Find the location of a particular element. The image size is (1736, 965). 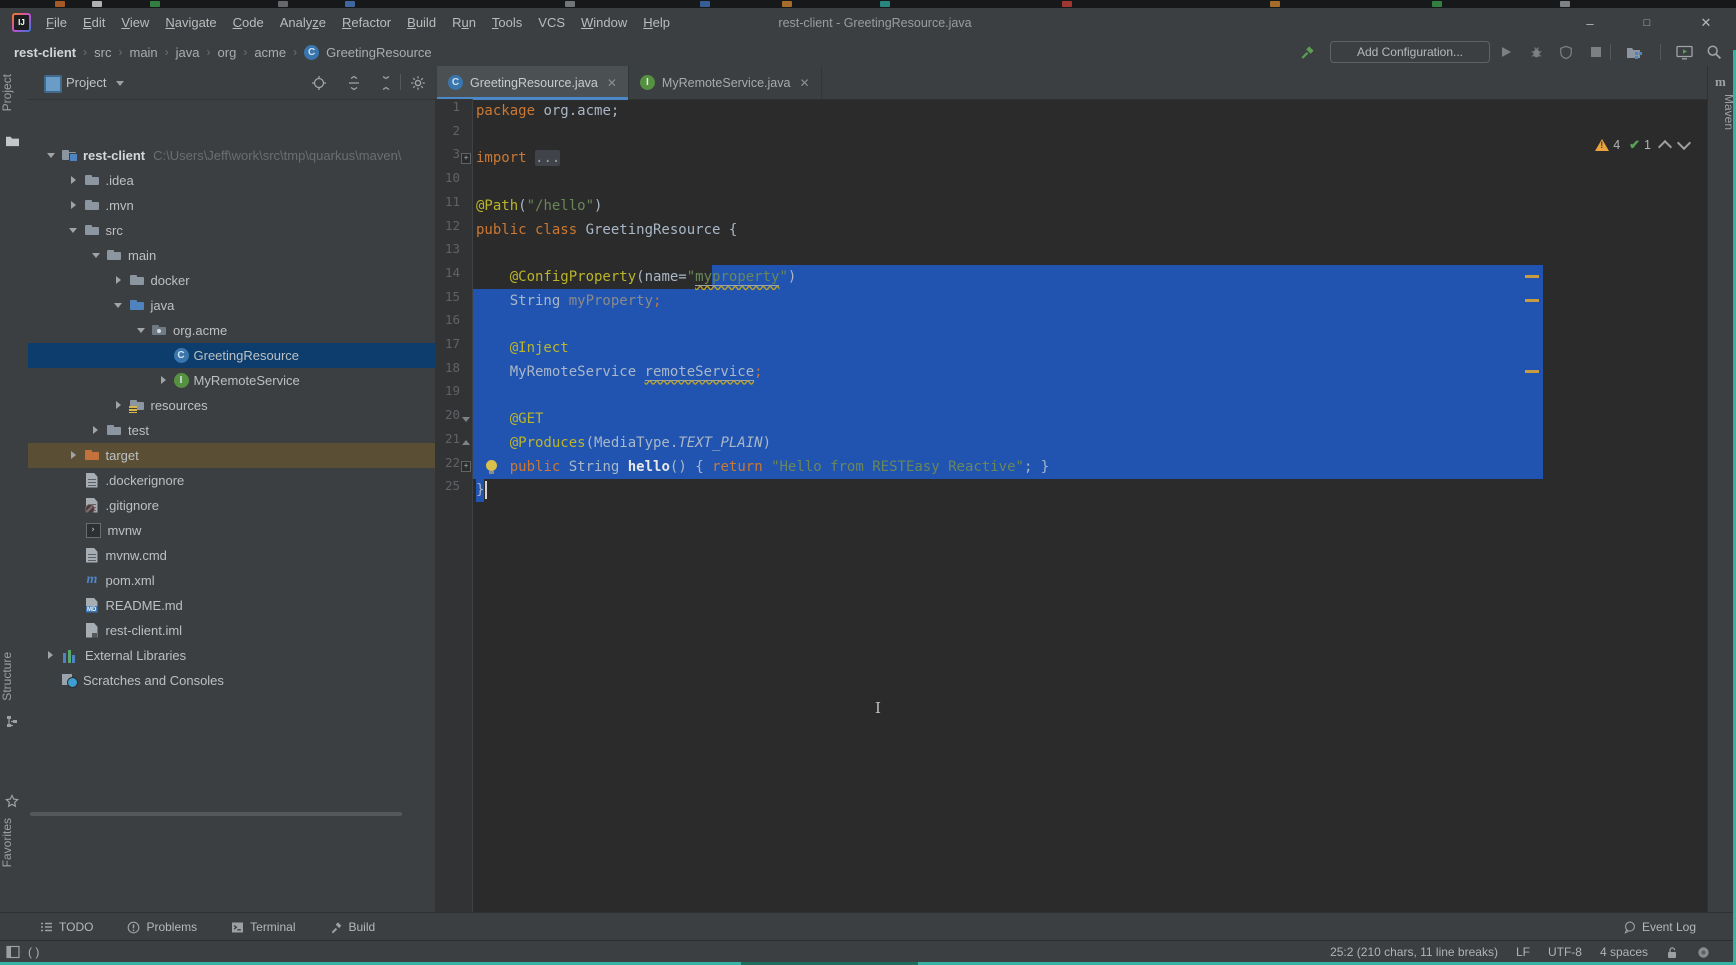

tree-item-MyRemoteService: I MyRemoteService is located at coordinates (231, 380).